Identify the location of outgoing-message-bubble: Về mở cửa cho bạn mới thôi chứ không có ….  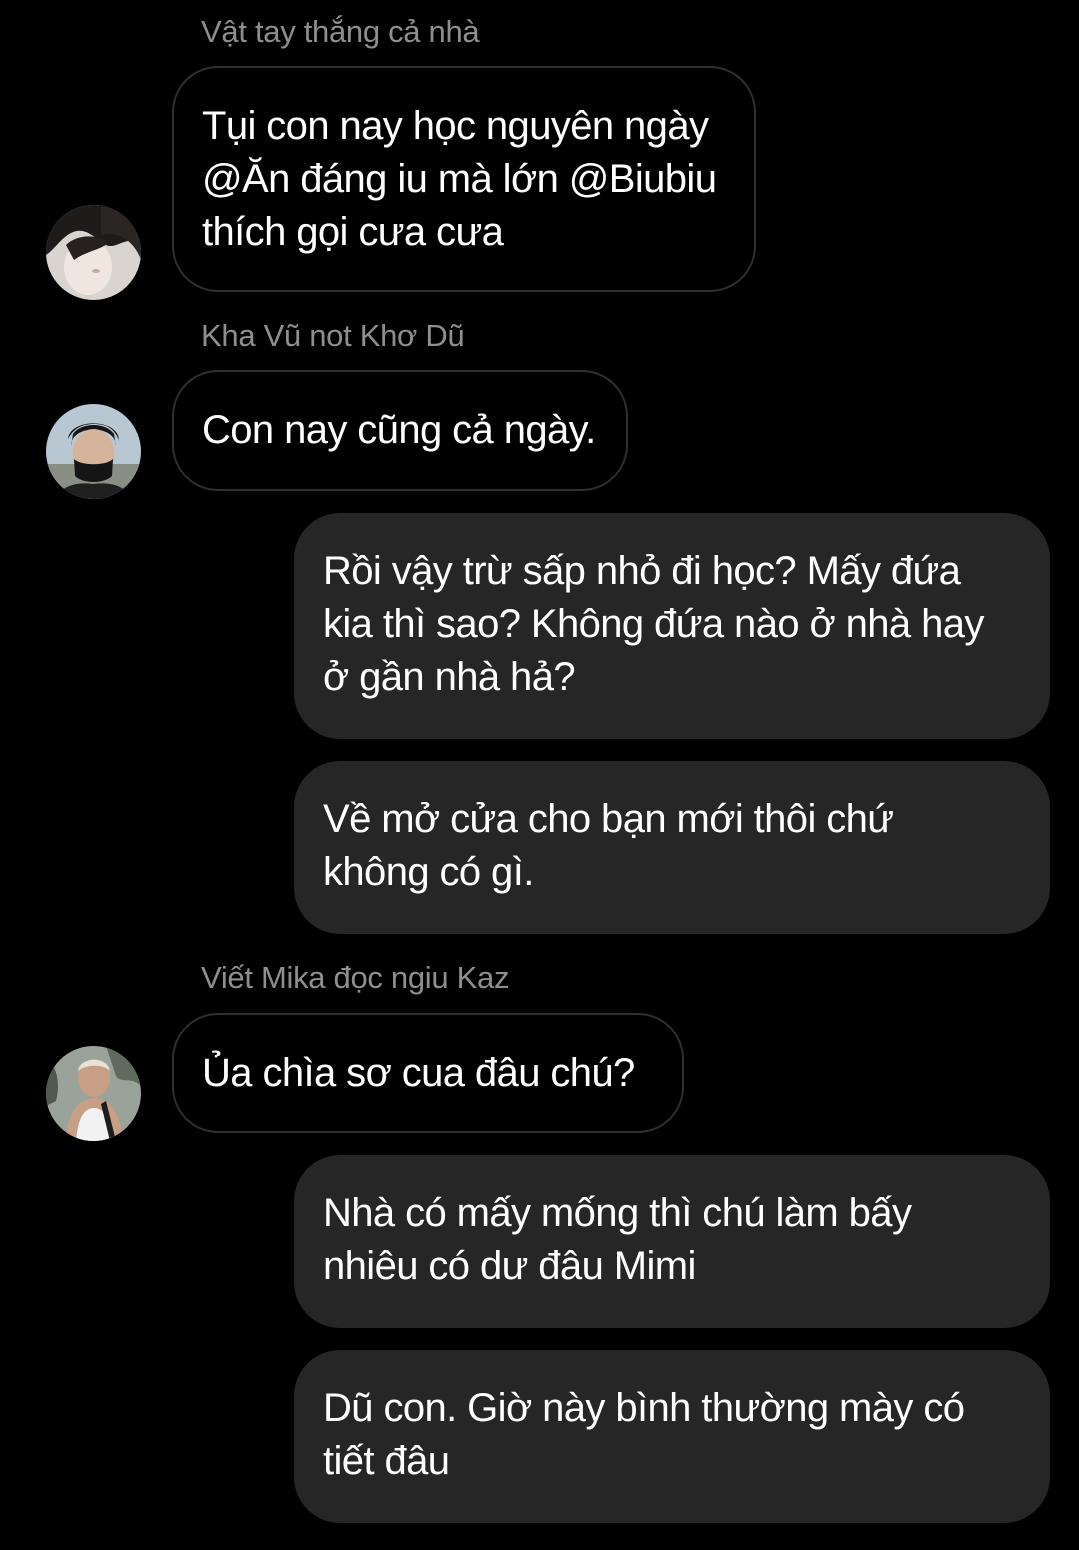
(672, 847).